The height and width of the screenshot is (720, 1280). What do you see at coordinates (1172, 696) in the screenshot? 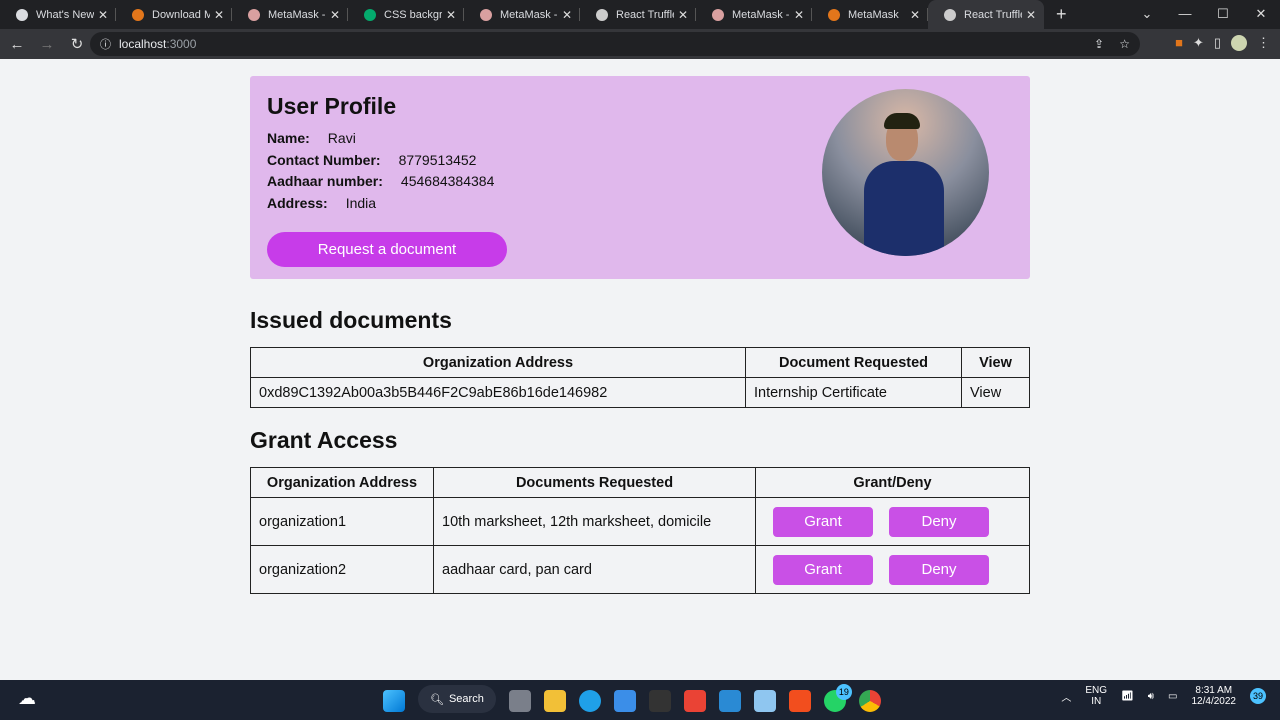
I see `battery-icon: ▭` at bounding box center [1172, 696].